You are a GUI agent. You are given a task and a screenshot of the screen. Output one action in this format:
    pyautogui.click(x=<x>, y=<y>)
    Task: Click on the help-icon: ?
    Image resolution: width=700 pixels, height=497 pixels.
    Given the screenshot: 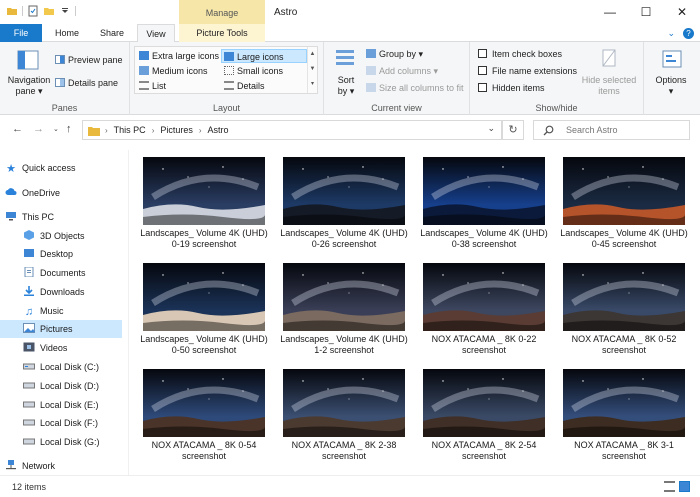 What is the action you would take?
    pyautogui.click(x=688, y=33)
    